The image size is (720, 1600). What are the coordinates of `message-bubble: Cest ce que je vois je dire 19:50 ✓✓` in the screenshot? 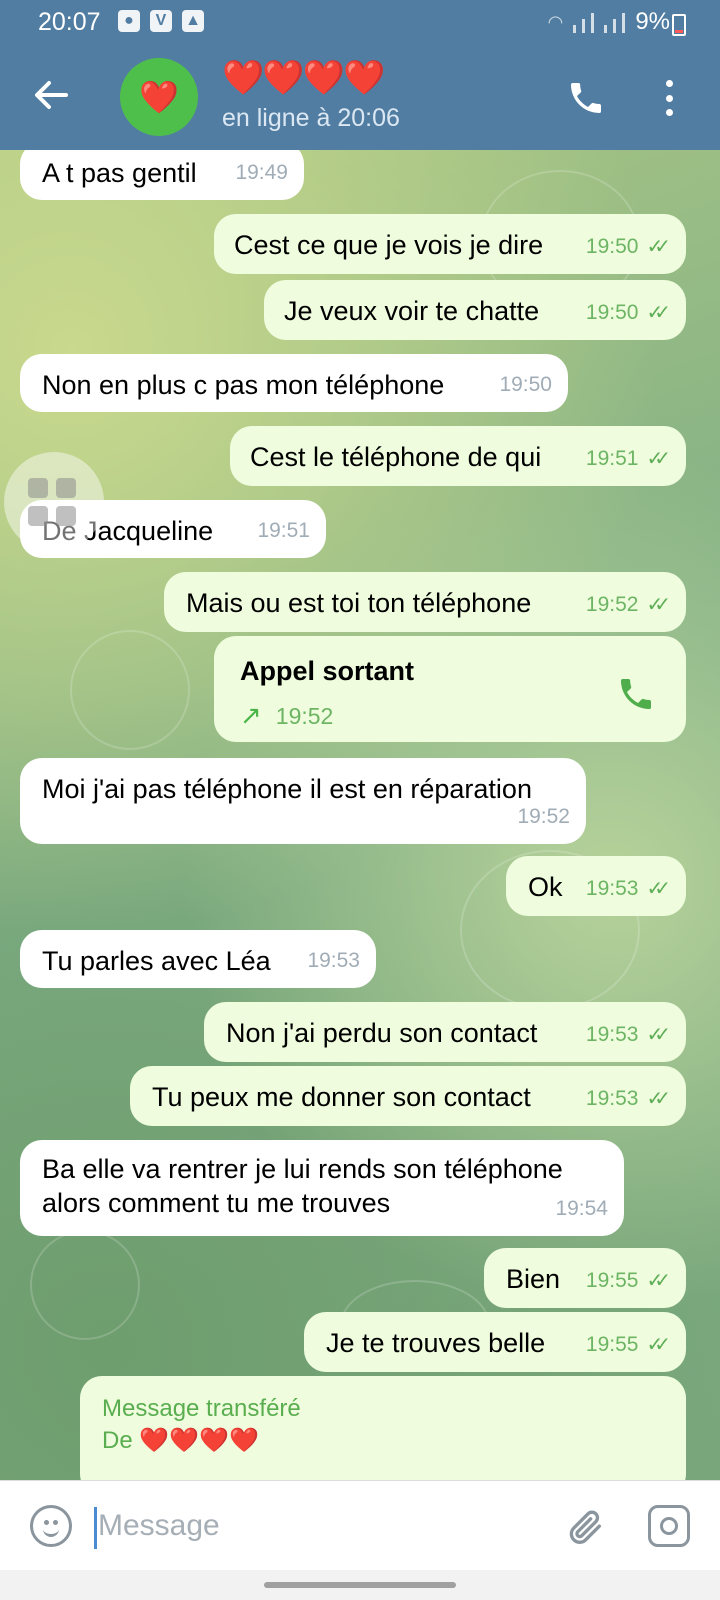 It's located at (450, 244).